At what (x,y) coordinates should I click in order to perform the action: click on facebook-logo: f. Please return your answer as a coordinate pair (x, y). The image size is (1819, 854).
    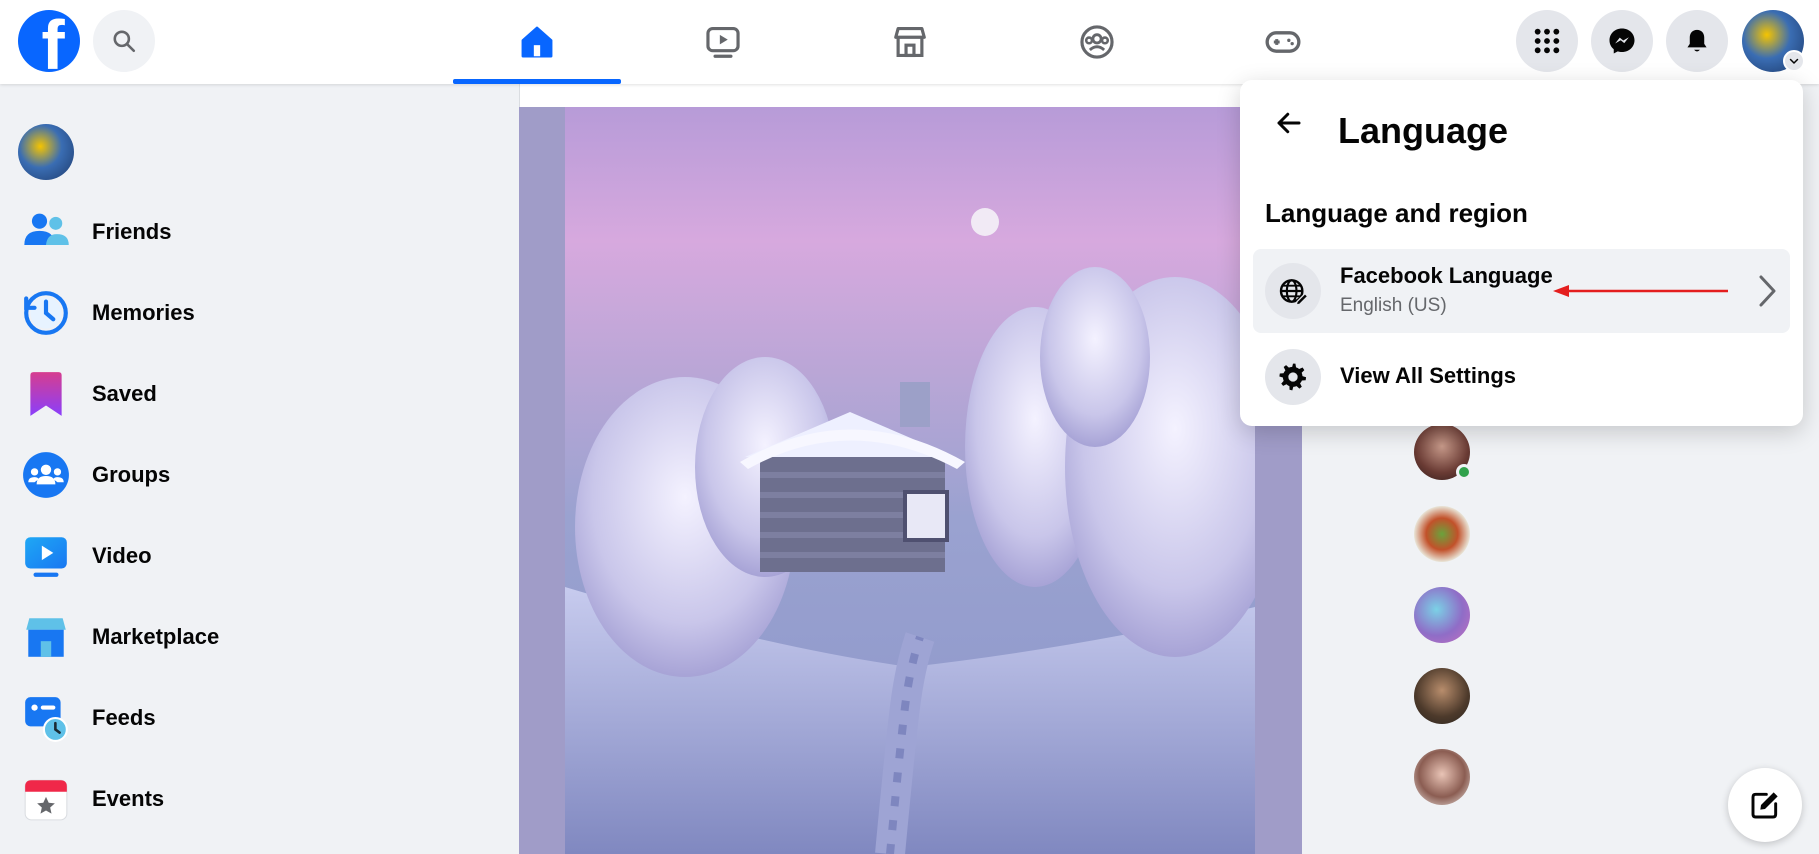
    Looking at the image, I should click on (49, 41).